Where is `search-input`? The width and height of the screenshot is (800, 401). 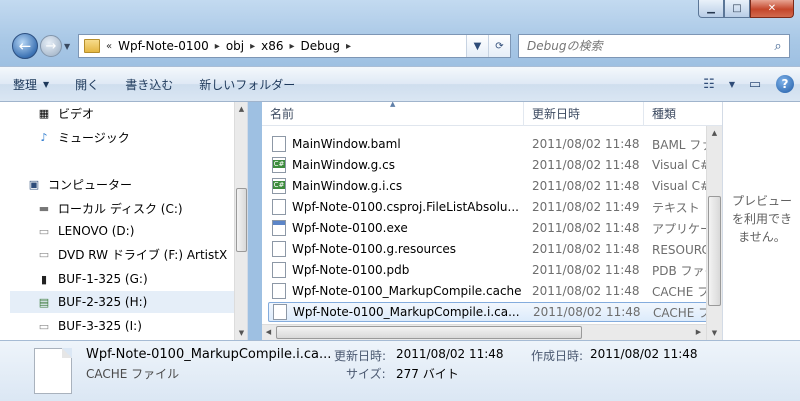
search-input is located at coordinates (643, 46).